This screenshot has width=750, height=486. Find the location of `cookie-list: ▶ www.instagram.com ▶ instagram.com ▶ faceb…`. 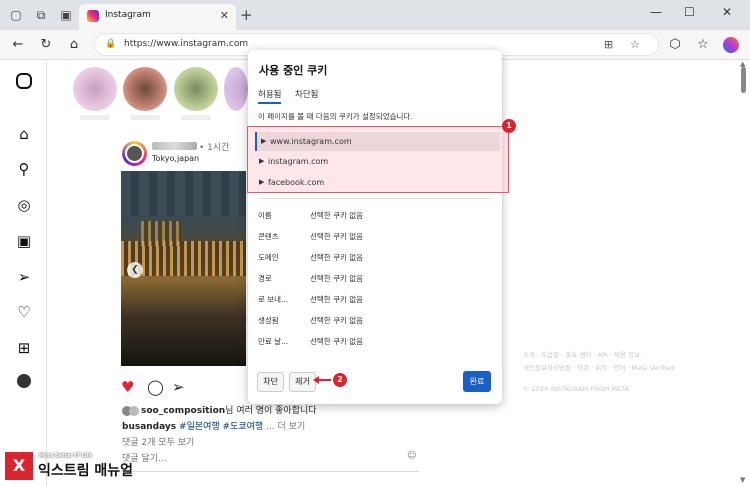

cookie-list: ▶ www.instagram.com ▶ instagram.com ▶ faceb… is located at coordinates (378, 159).